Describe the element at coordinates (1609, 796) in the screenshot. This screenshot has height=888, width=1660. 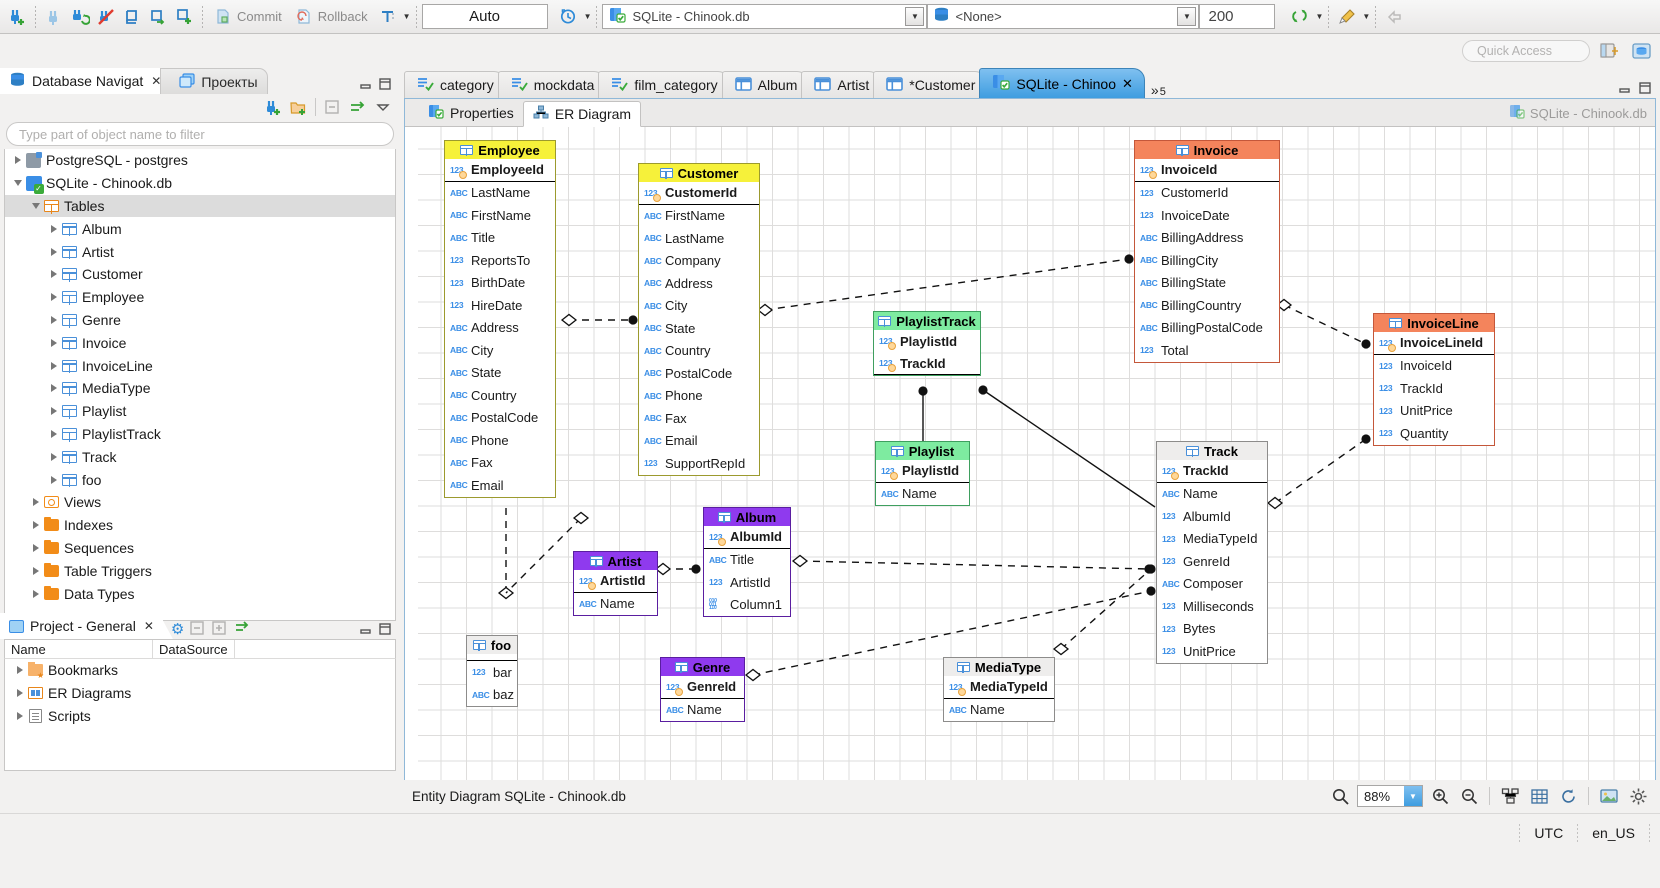
I see `export-image-icon` at that location.